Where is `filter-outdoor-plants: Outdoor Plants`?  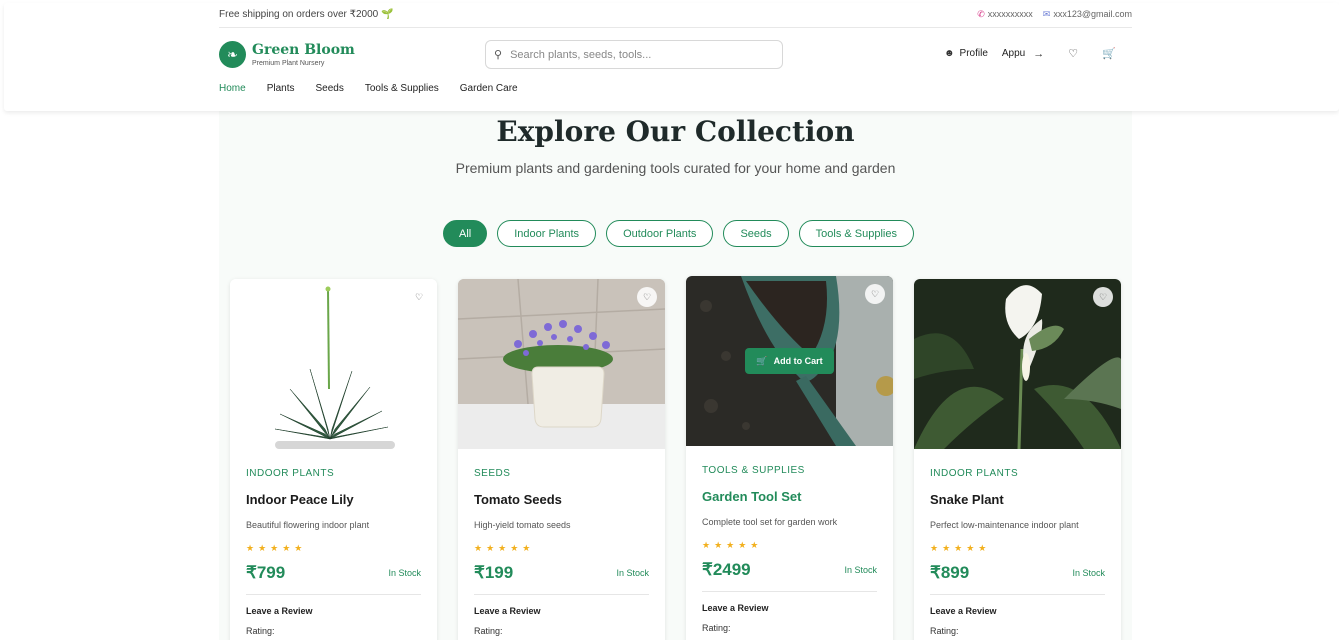 filter-outdoor-plants: Outdoor Plants is located at coordinates (660, 233).